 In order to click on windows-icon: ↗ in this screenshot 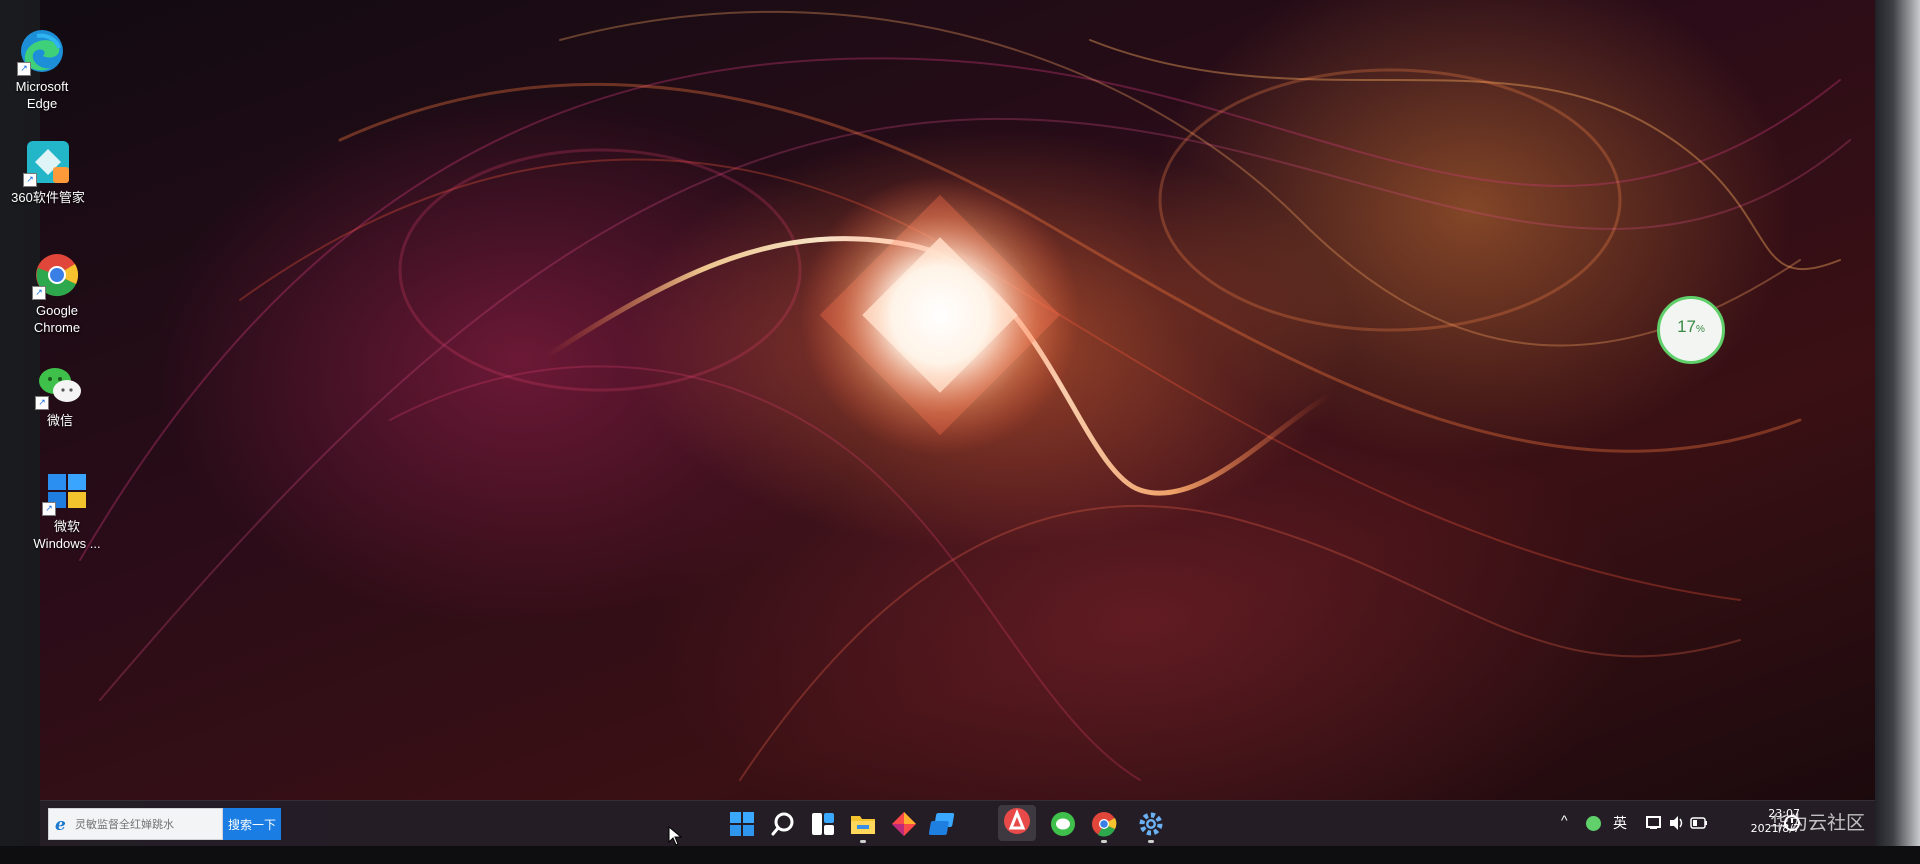, I will do `click(67, 491)`.